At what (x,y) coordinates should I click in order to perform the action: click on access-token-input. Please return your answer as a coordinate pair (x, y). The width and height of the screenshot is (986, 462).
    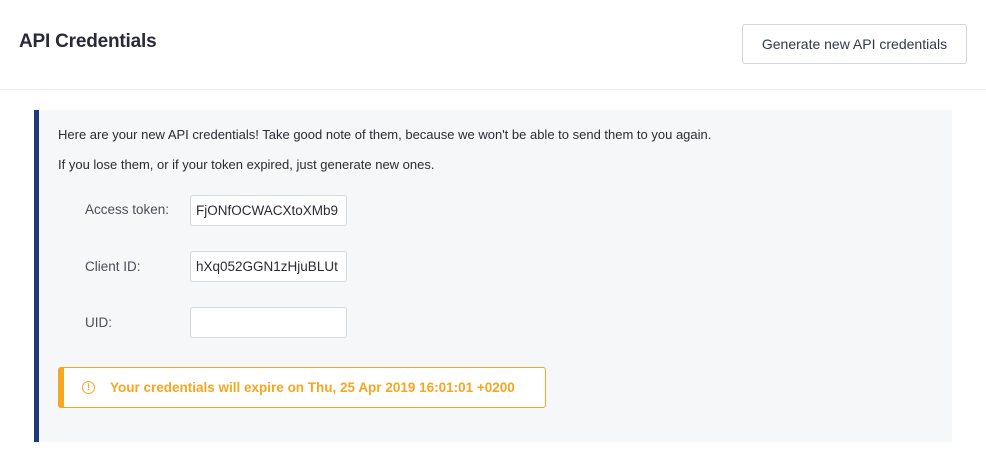
    Looking at the image, I should click on (268, 210).